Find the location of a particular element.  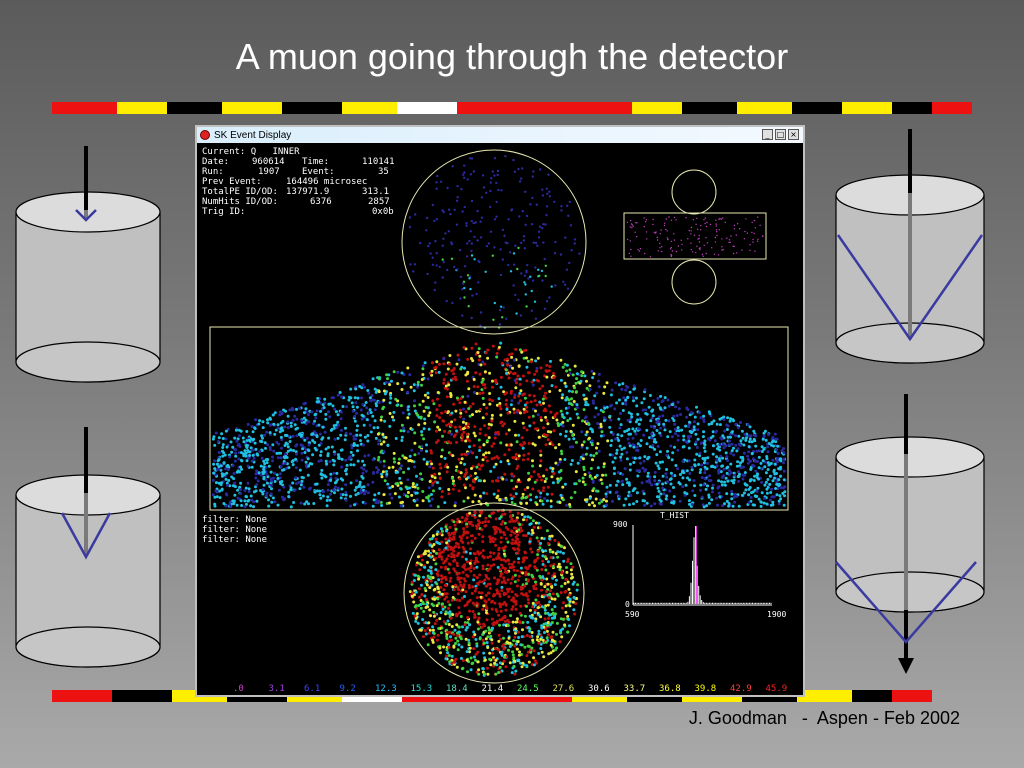

color-scale-label: 9.2 is located at coordinates (347, 689).